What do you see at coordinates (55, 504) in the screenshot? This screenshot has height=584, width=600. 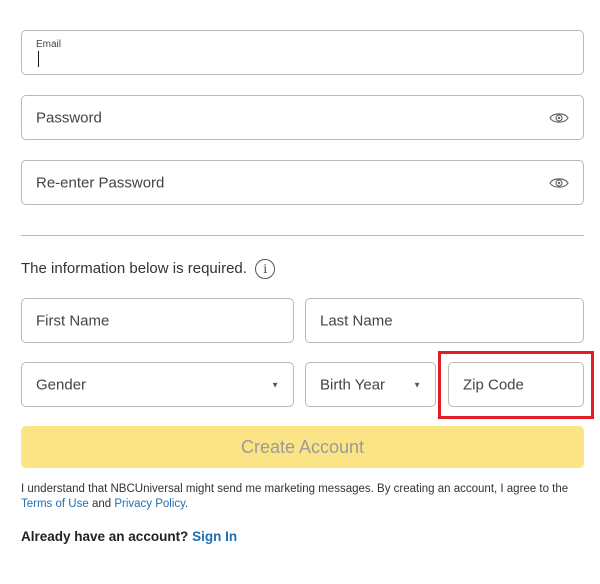 I see `terms-of-use-link: Terms of Use` at bounding box center [55, 504].